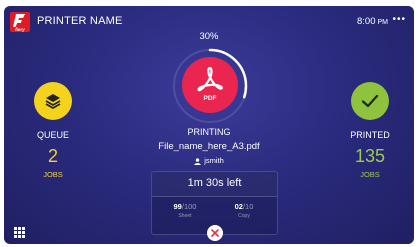 This screenshot has width=418, height=247. I want to click on clock-ampm: PM, so click(383, 22).